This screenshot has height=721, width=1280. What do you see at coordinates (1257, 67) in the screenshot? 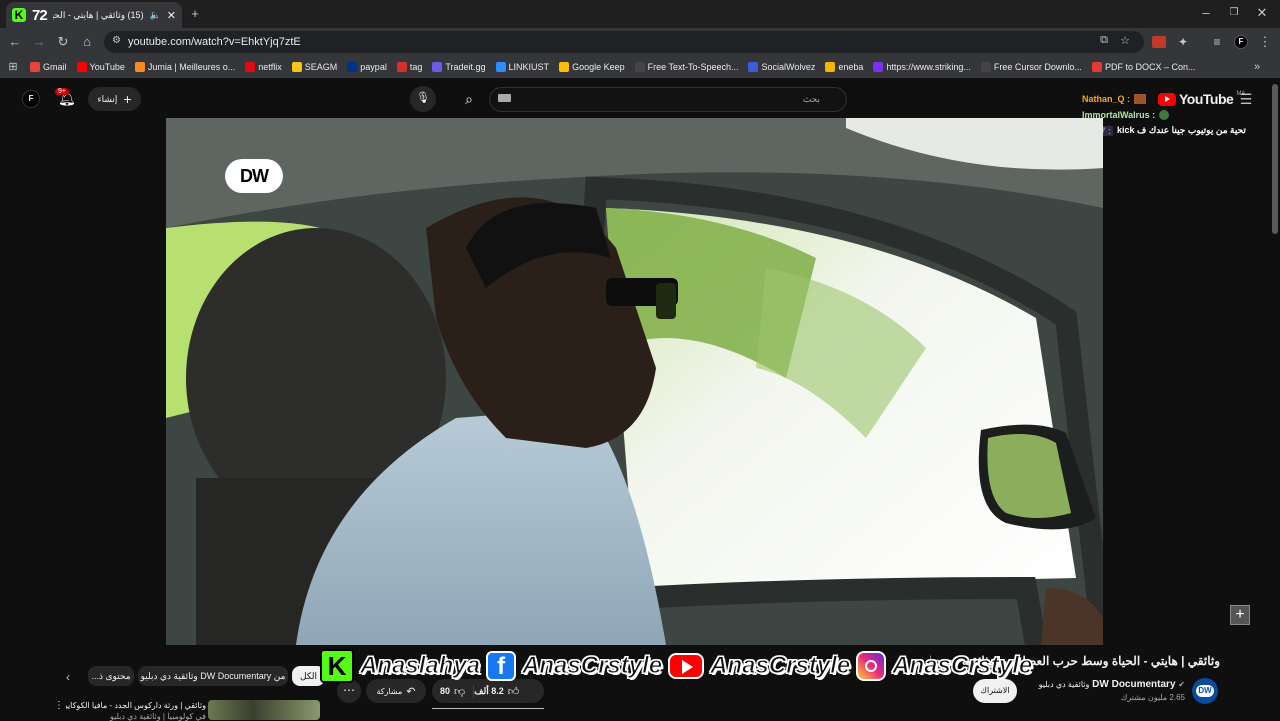
I see `bookmarks-overflow-icon: »` at bounding box center [1257, 67].